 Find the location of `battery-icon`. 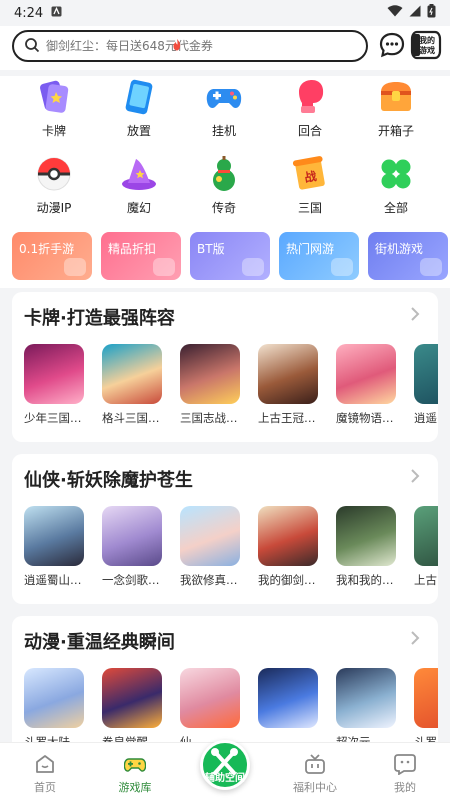

battery-icon is located at coordinates (431, 13).